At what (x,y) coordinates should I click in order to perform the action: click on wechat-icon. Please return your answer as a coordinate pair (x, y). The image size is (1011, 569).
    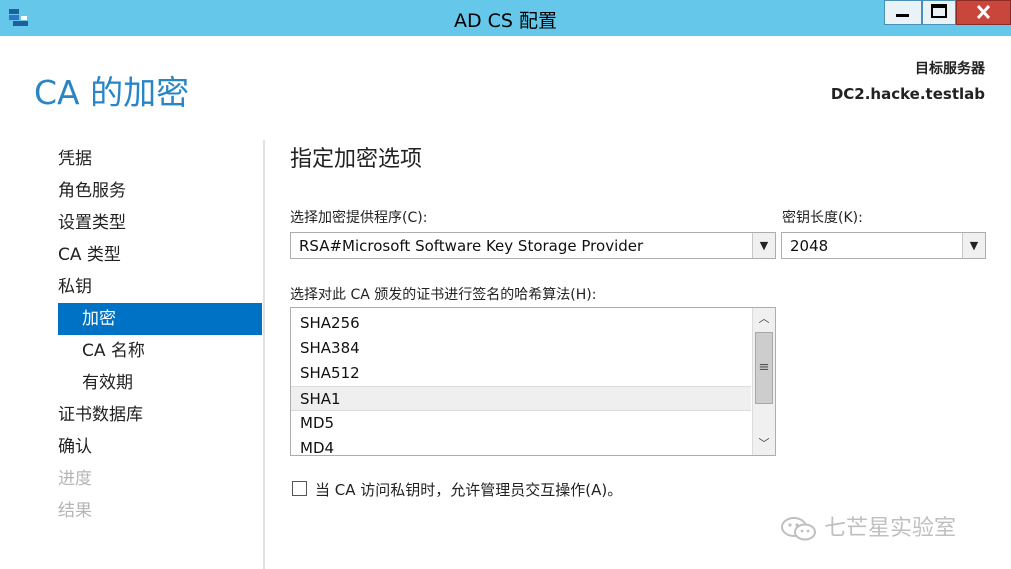
    Looking at the image, I should click on (798, 529).